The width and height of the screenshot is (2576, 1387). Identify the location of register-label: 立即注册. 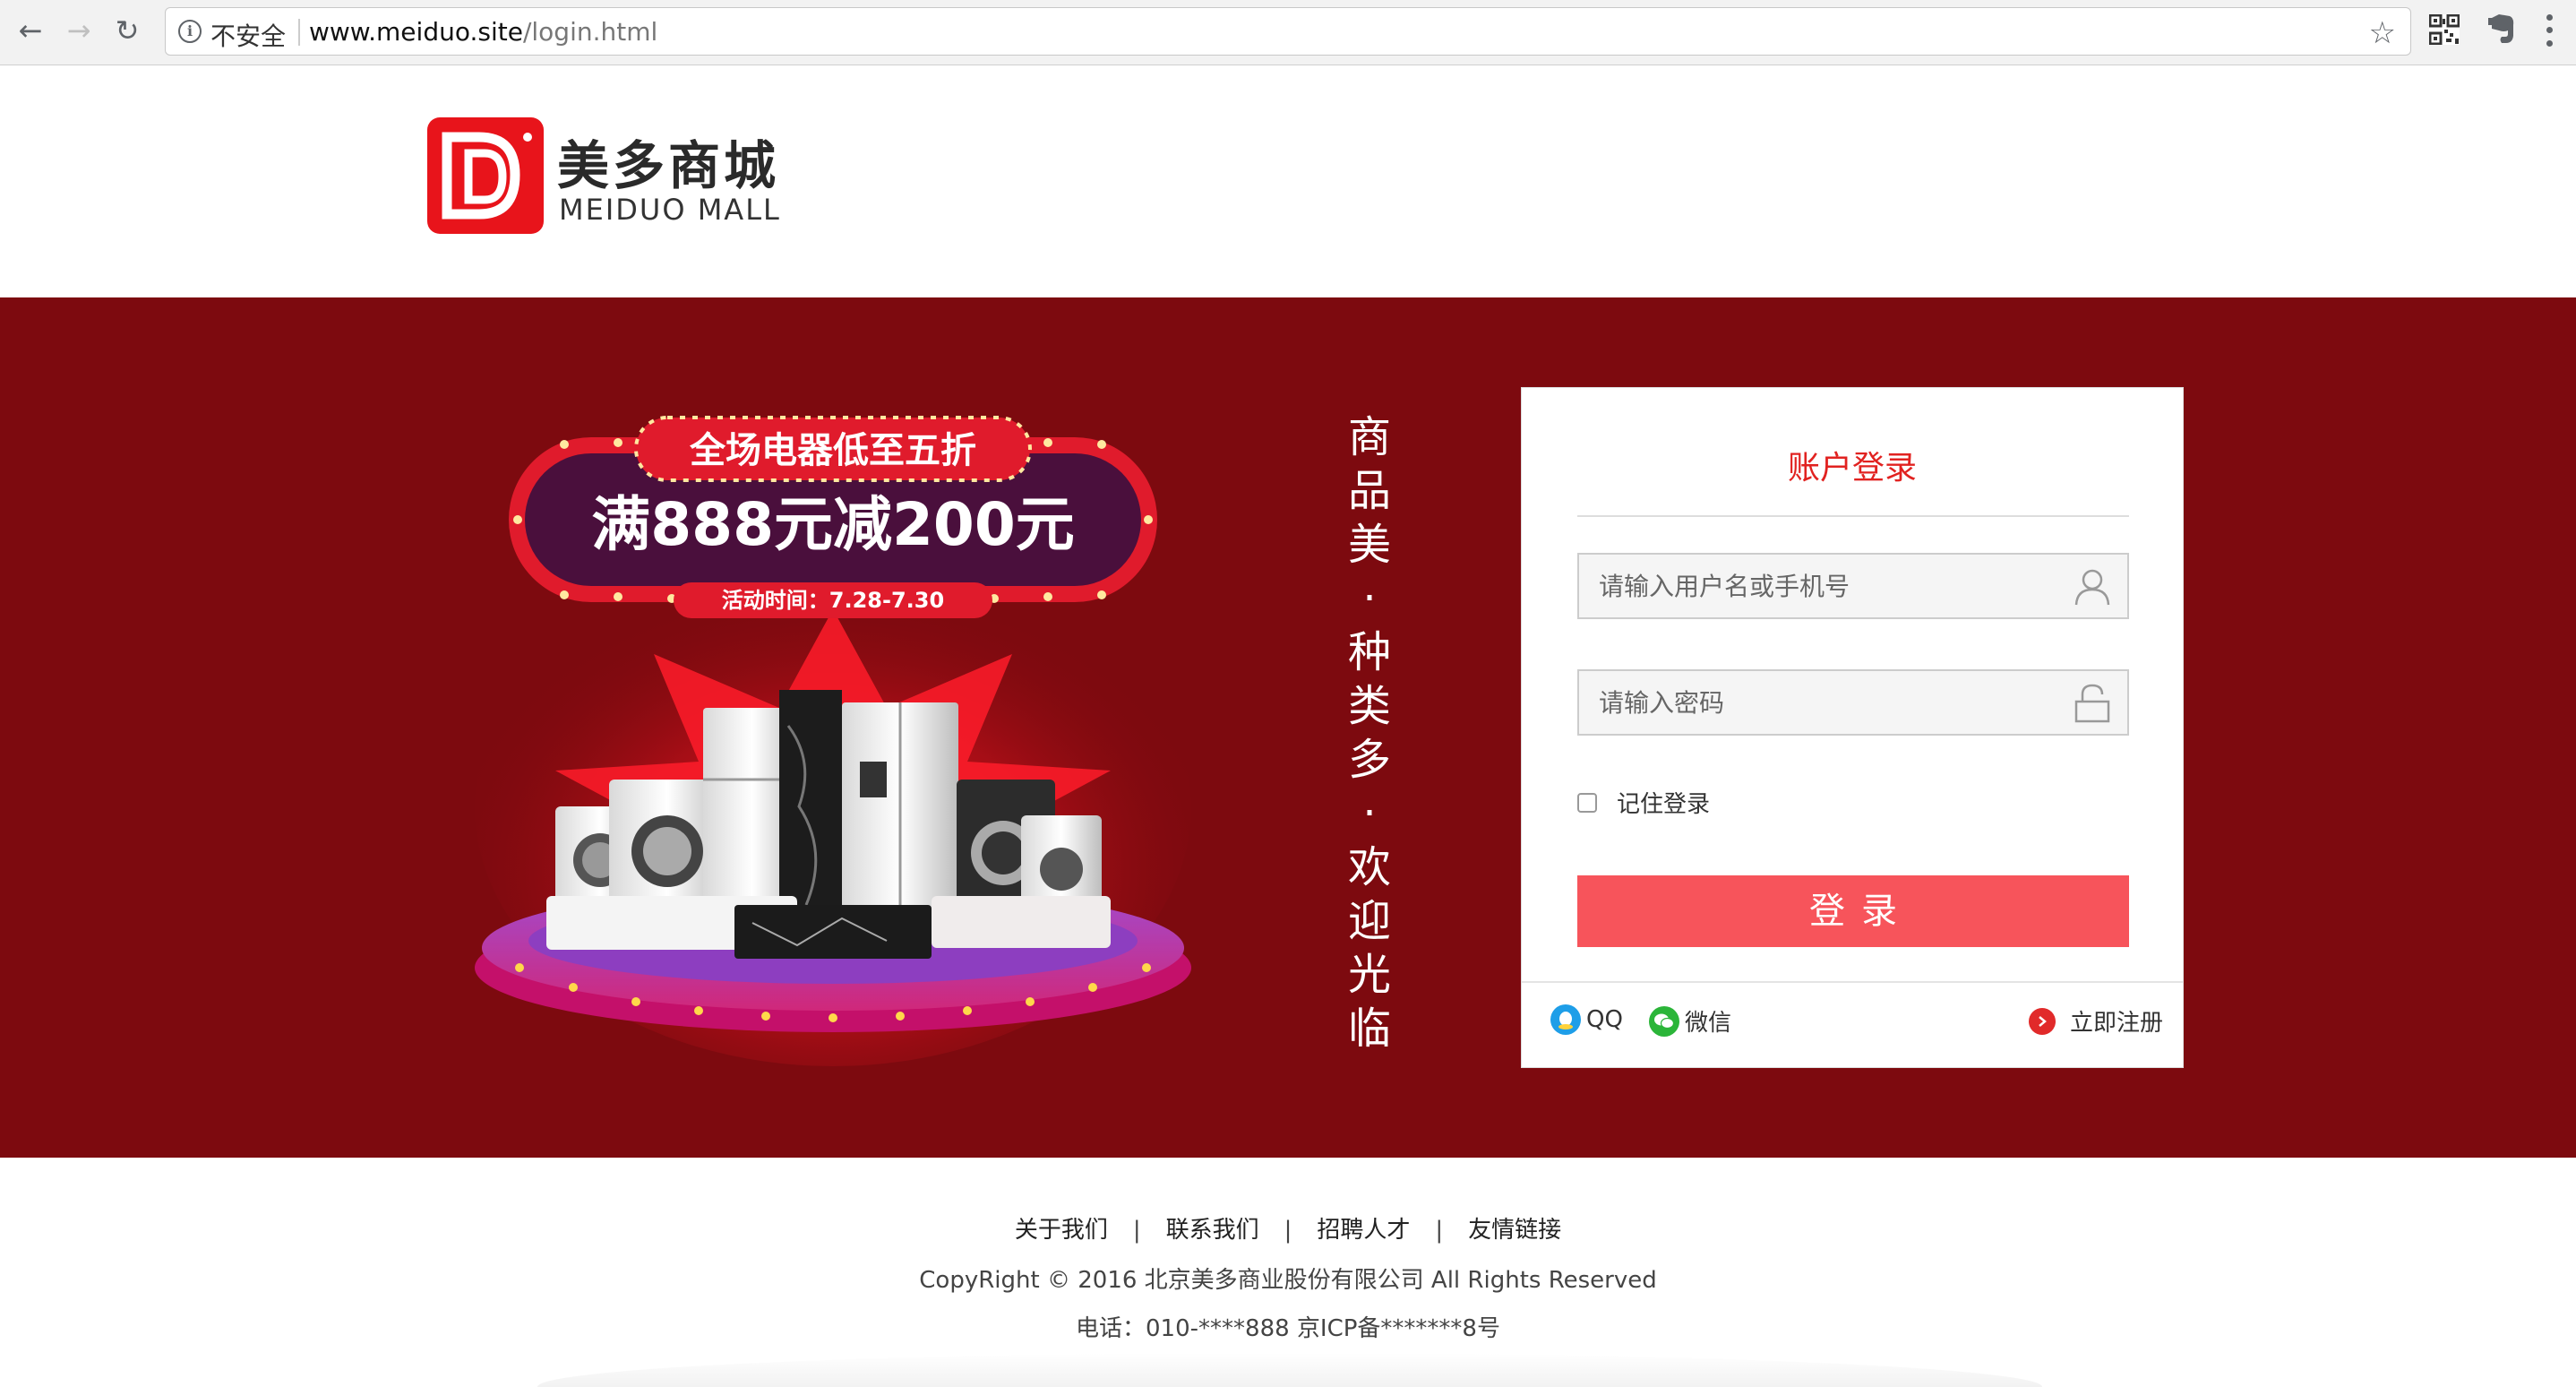
(2117, 1023).